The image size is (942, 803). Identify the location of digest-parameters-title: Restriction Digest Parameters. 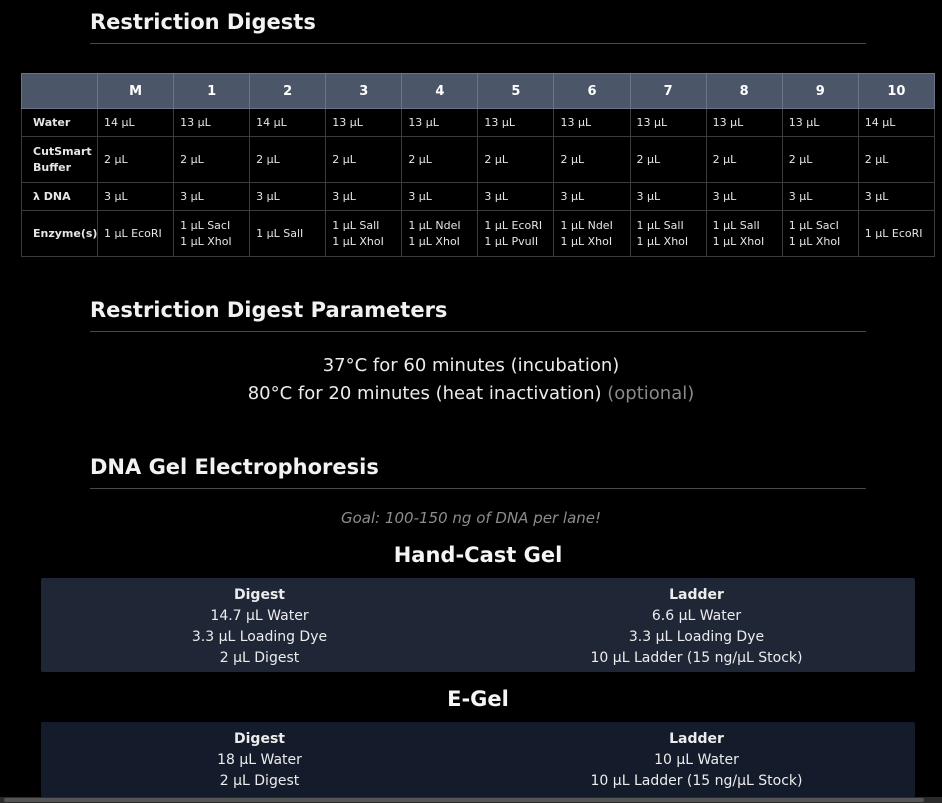
(478, 315).